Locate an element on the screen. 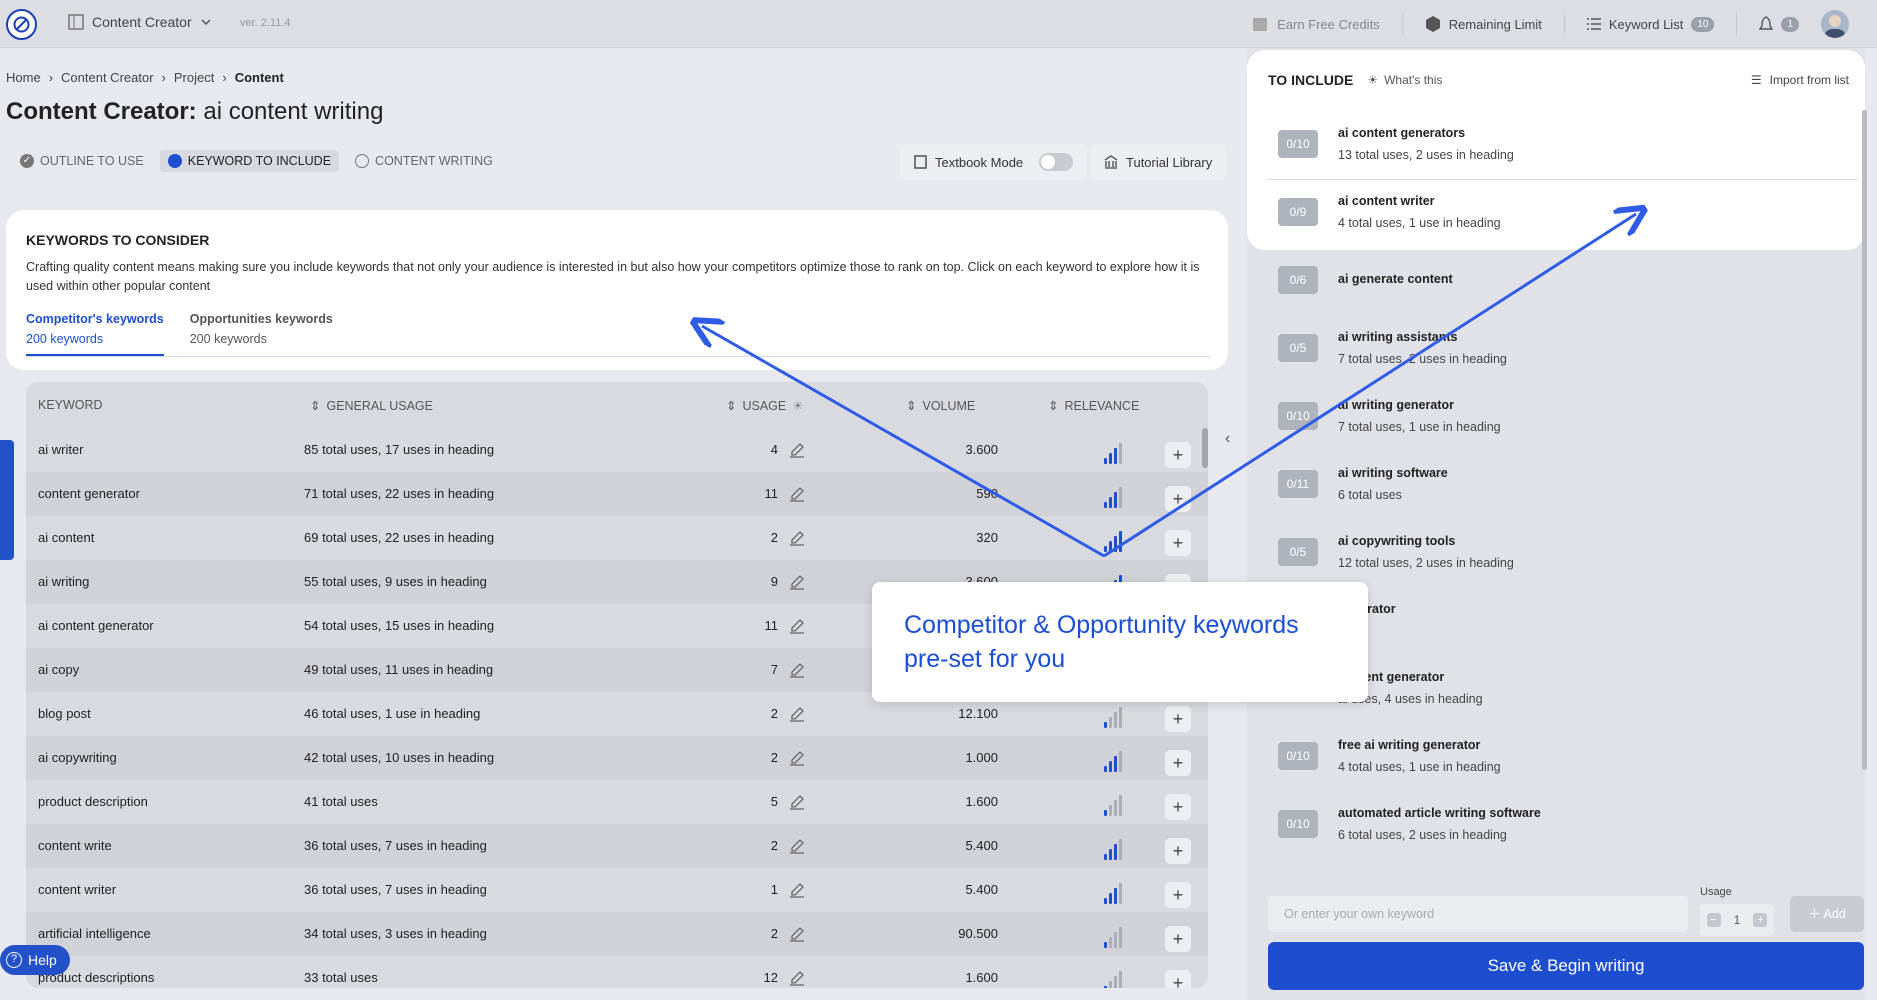 The image size is (1877, 1000). notifications-button: 1 is located at coordinates (1779, 24).